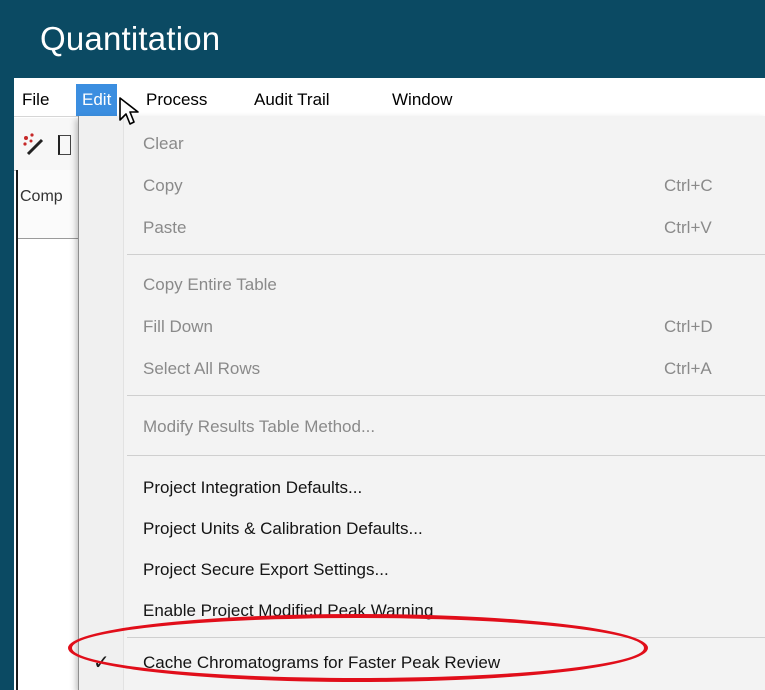  I want to click on menu-item-label: Fill Down, so click(178, 326).